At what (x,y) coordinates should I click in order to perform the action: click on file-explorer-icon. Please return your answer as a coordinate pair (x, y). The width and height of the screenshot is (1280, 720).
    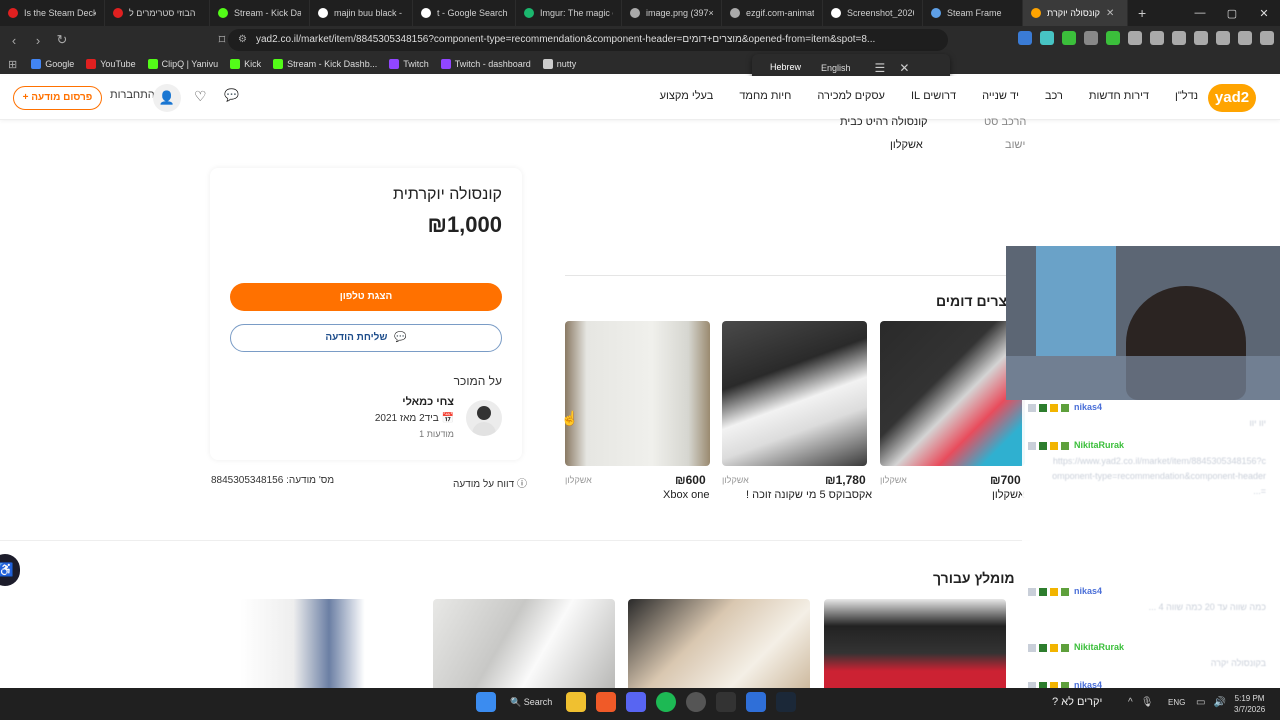
    Looking at the image, I should click on (576, 702).